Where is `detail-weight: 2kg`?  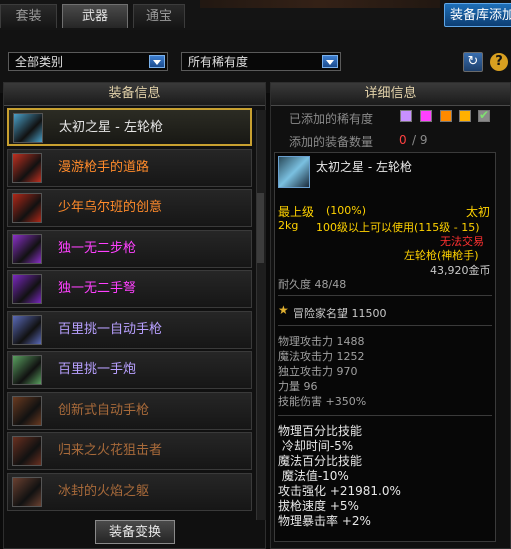
detail-weight: 2kg is located at coordinates (288, 225).